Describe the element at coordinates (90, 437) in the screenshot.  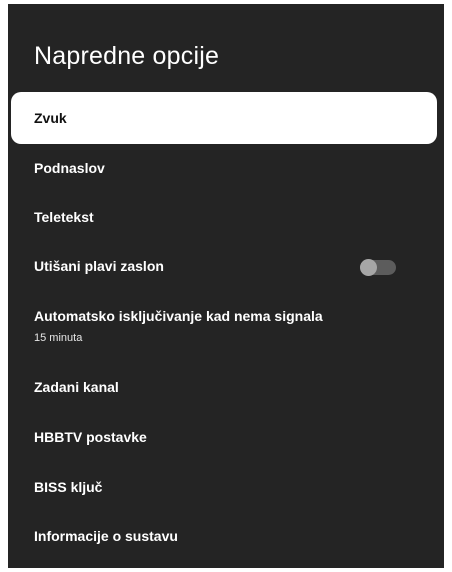
I see `menu-item-label: HBBTV postavke` at that location.